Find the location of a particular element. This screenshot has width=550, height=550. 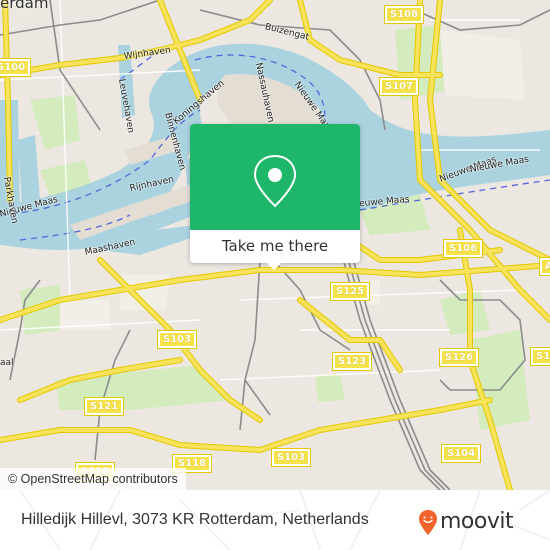

road-shield-s106: S106 is located at coordinates (463, 248).